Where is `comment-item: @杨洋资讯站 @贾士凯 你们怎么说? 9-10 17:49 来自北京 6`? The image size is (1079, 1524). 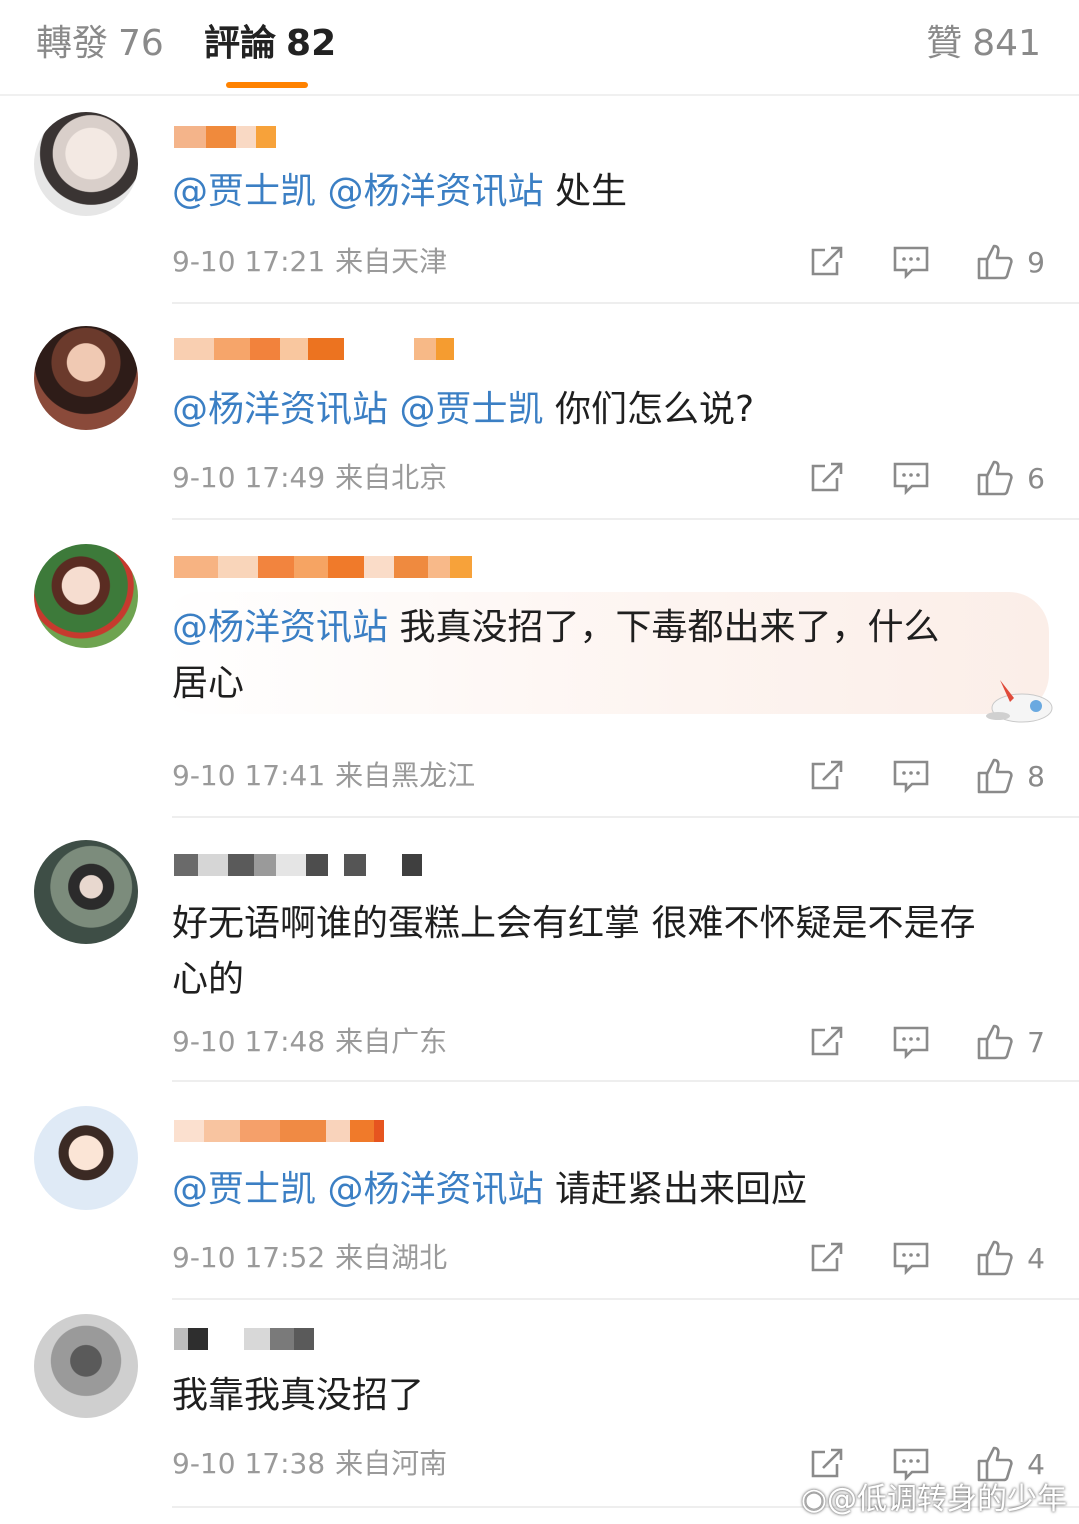
comment-item: @杨洋资讯站 @贾士凯 你们怎么说? 9-10 17:49 来自北京 6 is located at coordinates (539, 411).